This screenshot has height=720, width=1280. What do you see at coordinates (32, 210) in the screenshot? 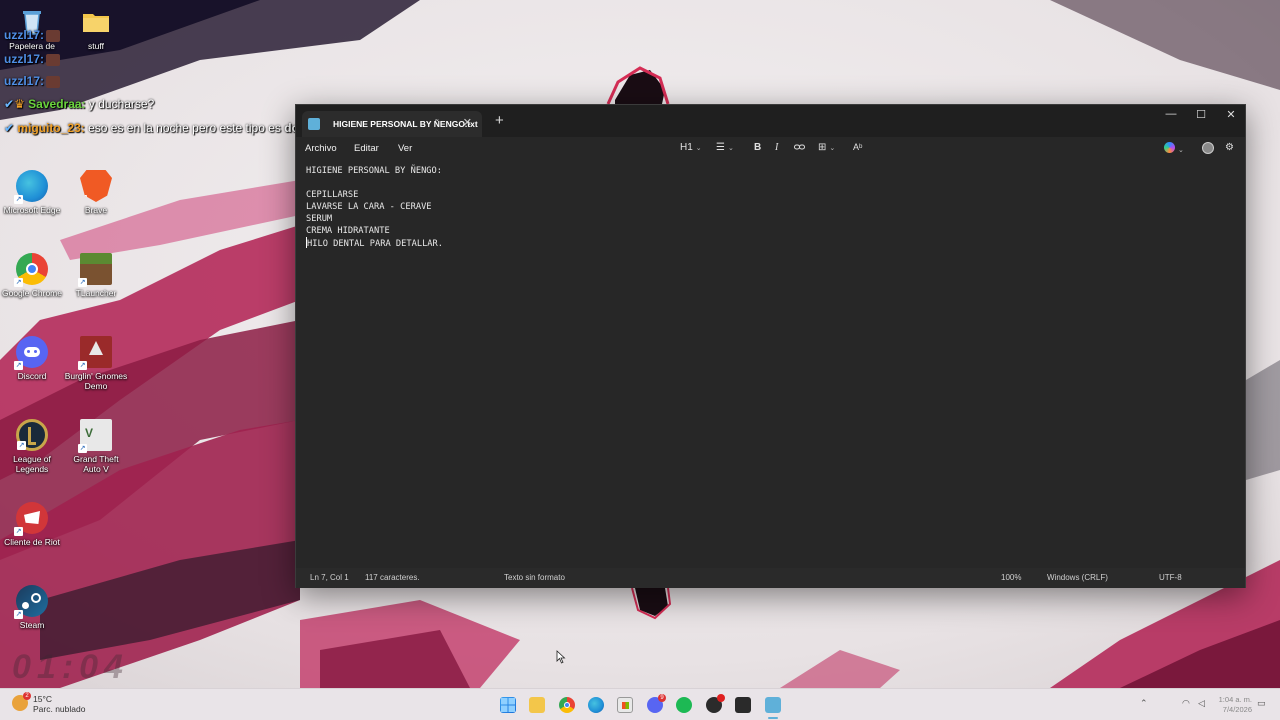
I see `desktop-icon-label: Microsoft Edge` at bounding box center [32, 210].